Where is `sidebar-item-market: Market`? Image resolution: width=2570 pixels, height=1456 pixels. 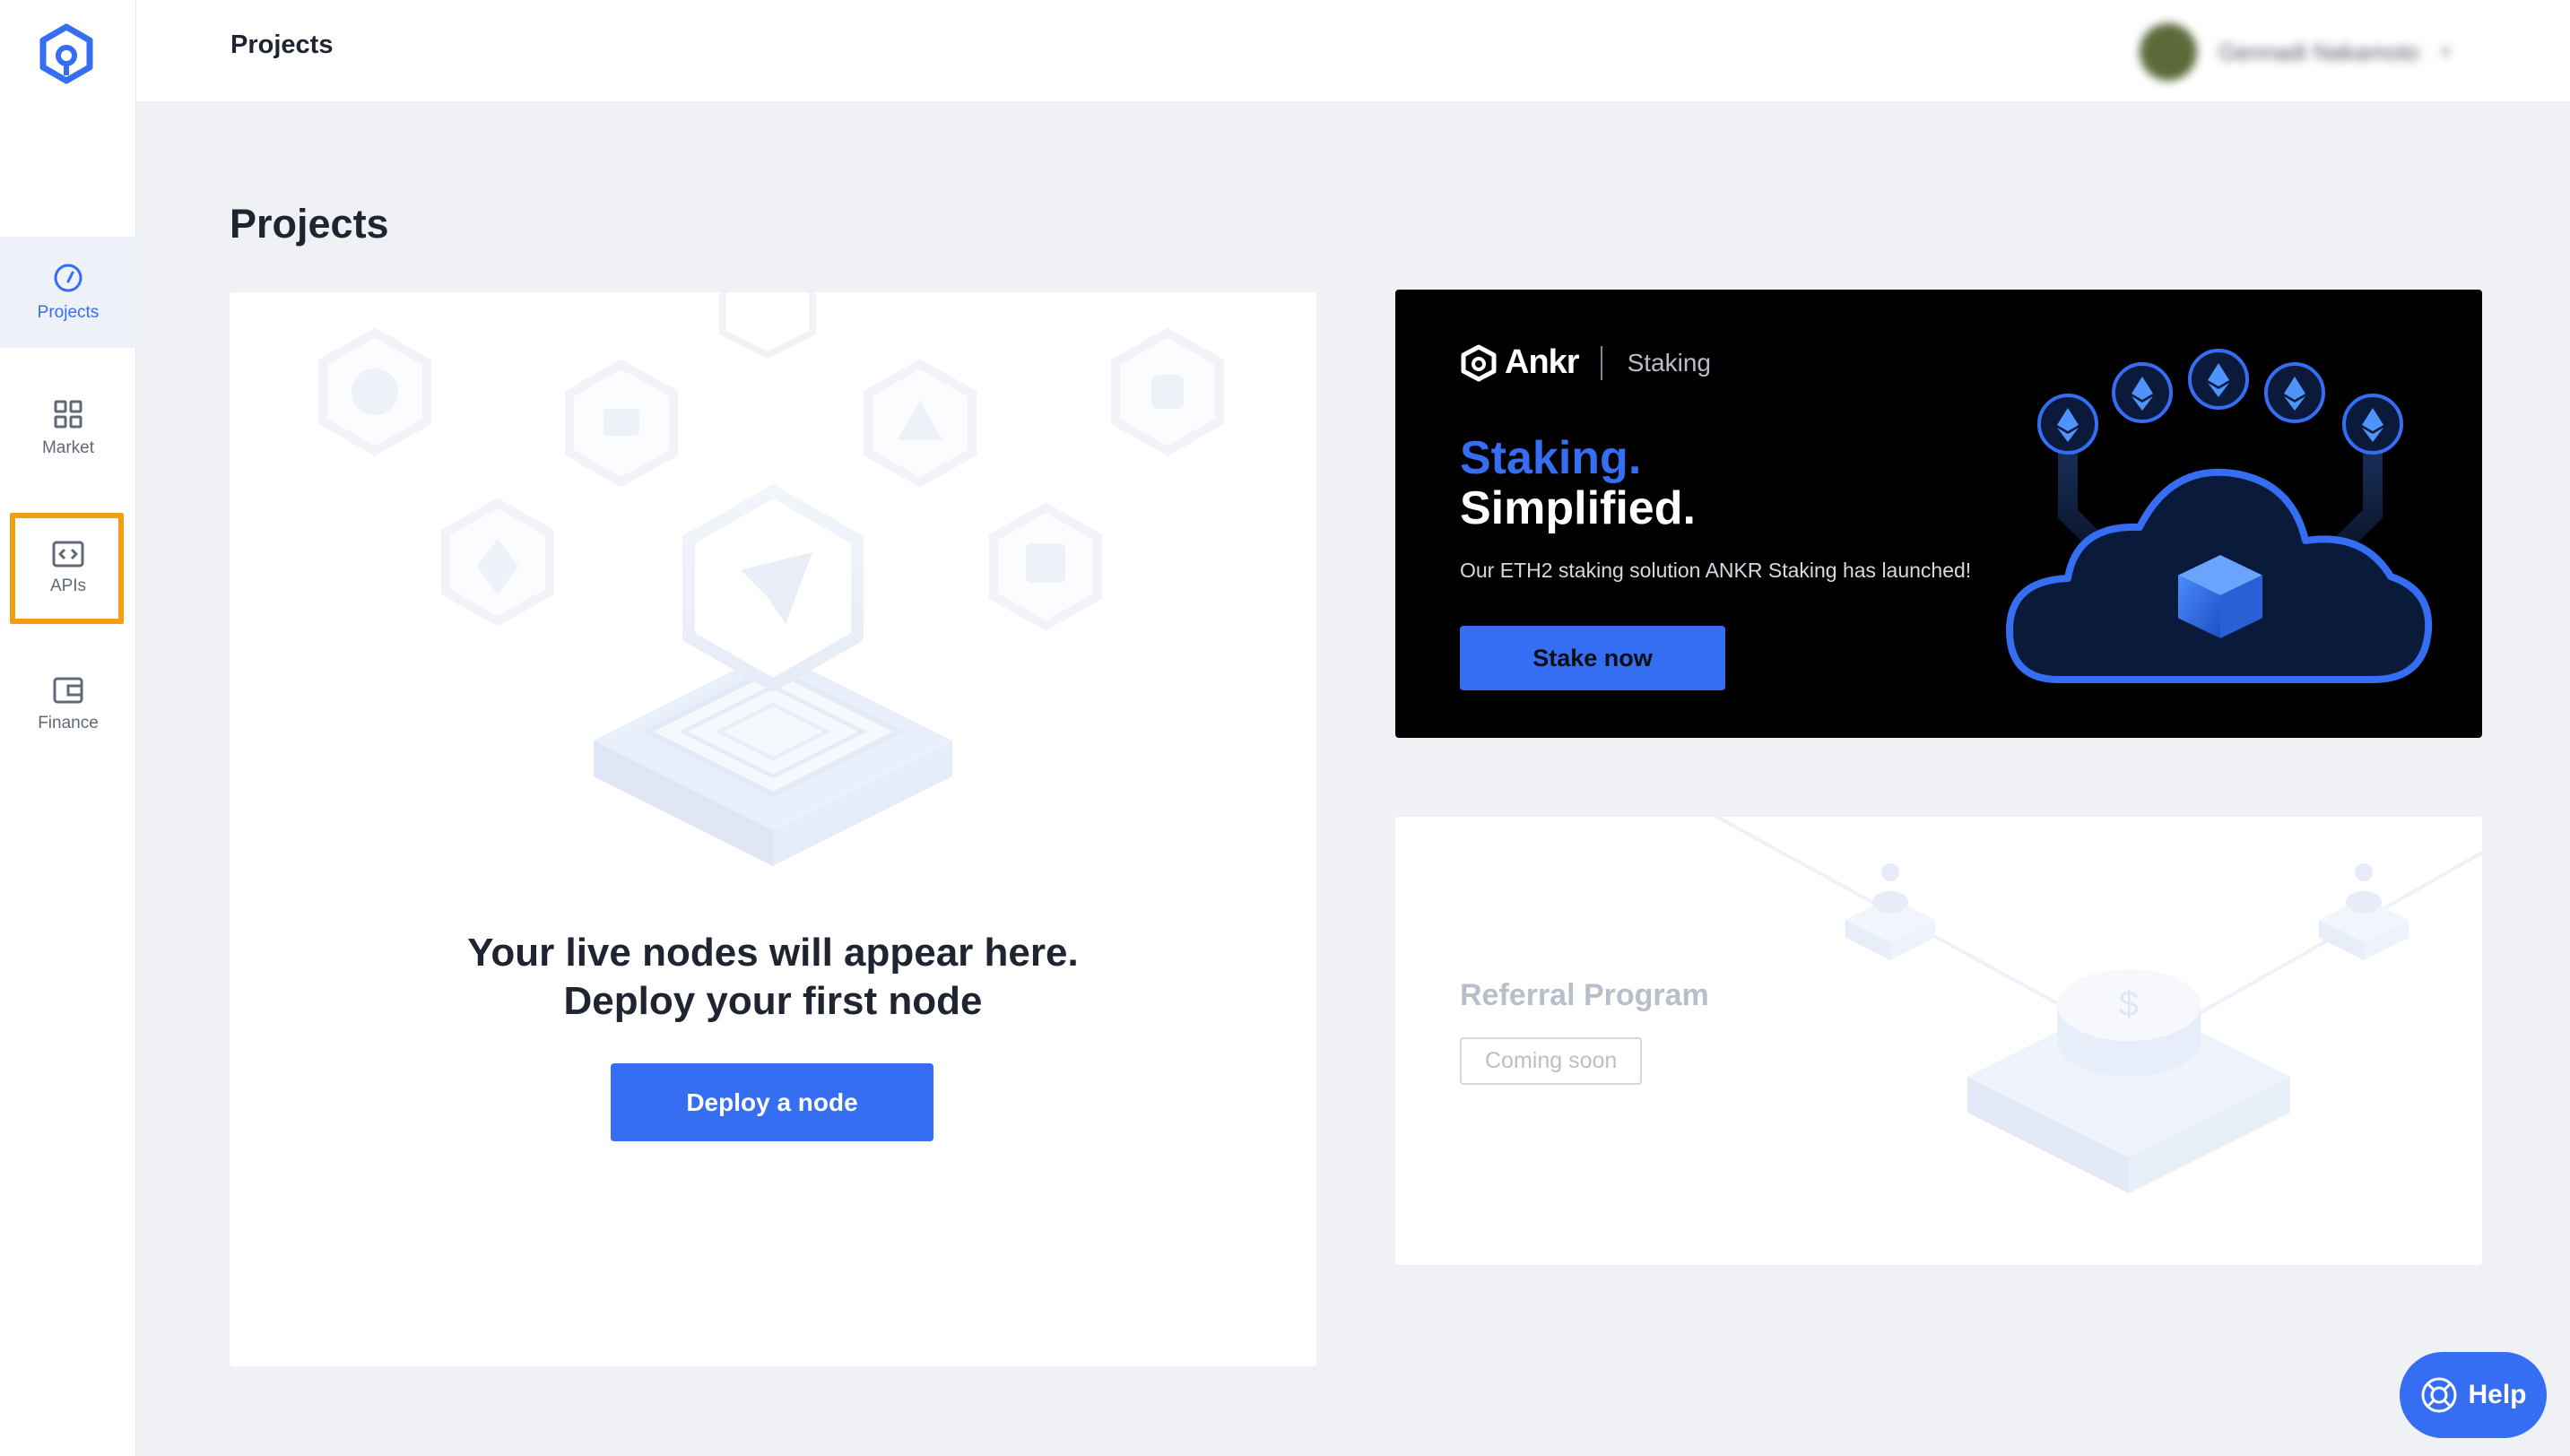
sidebar-item-market: Market is located at coordinates (68, 428).